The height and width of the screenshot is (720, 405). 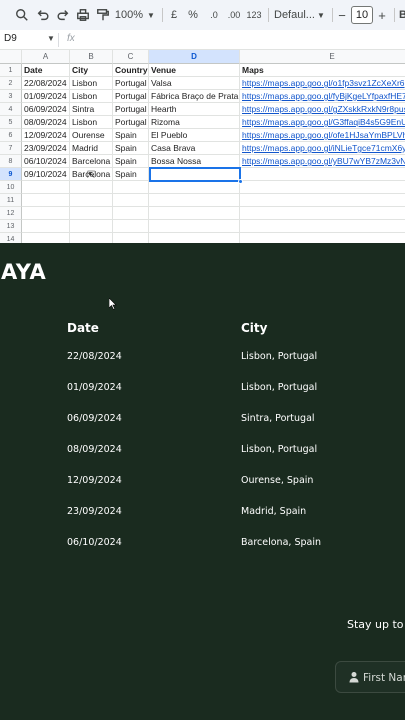 I want to click on table-cell: Madrid, so click(x=91, y=148).